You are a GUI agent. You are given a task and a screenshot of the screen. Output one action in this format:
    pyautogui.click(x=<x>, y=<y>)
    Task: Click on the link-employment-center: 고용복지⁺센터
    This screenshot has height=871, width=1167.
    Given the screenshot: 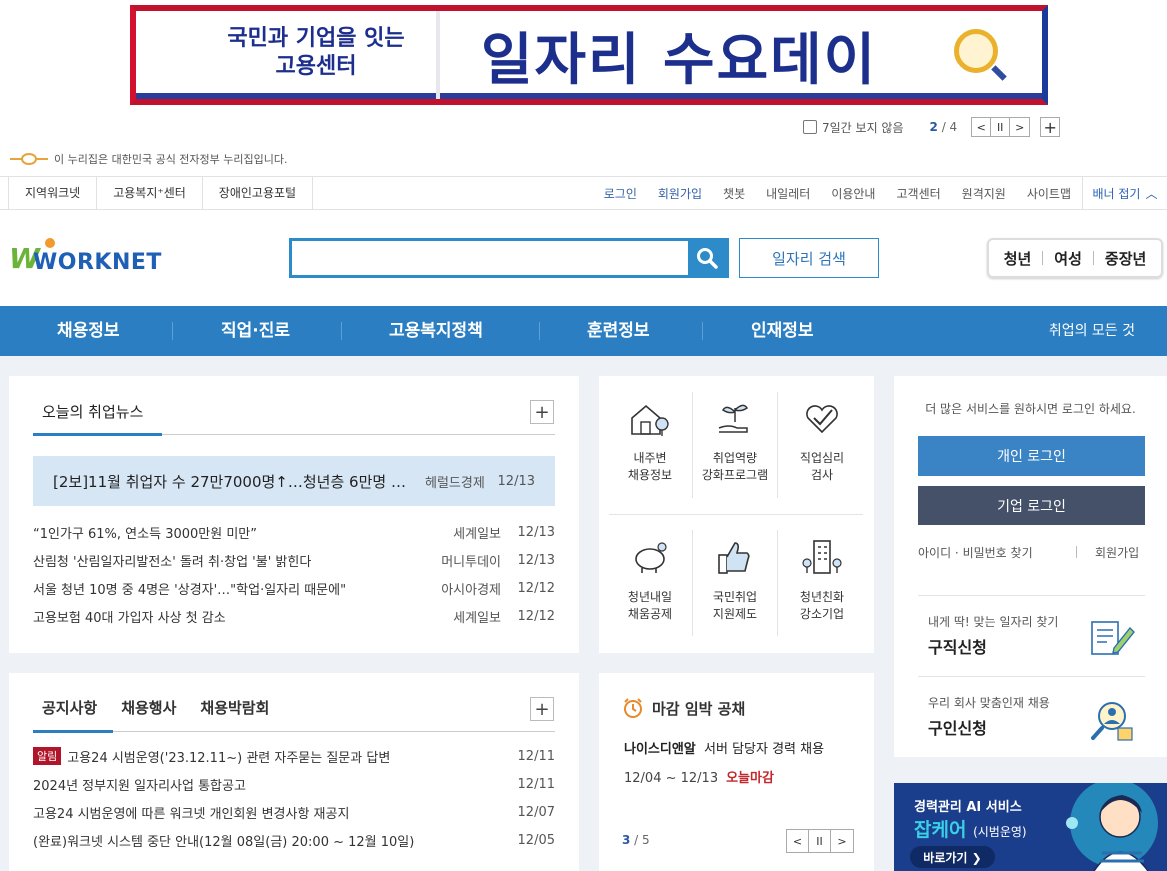 What is the action you would take?
    pyautogui.click(x=150, y=193)
    